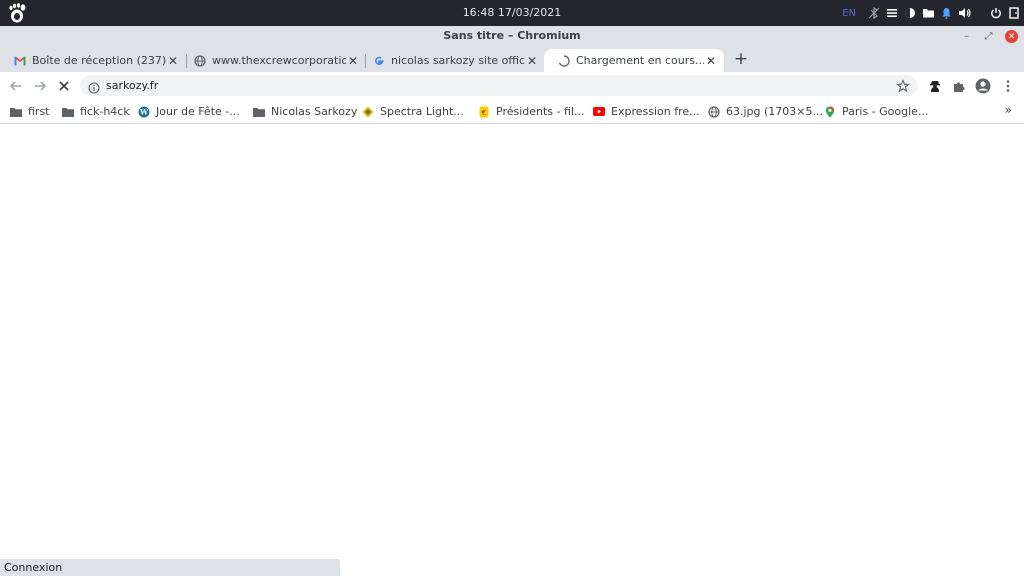  I want to click on night-light-icon, so click(910, 13).